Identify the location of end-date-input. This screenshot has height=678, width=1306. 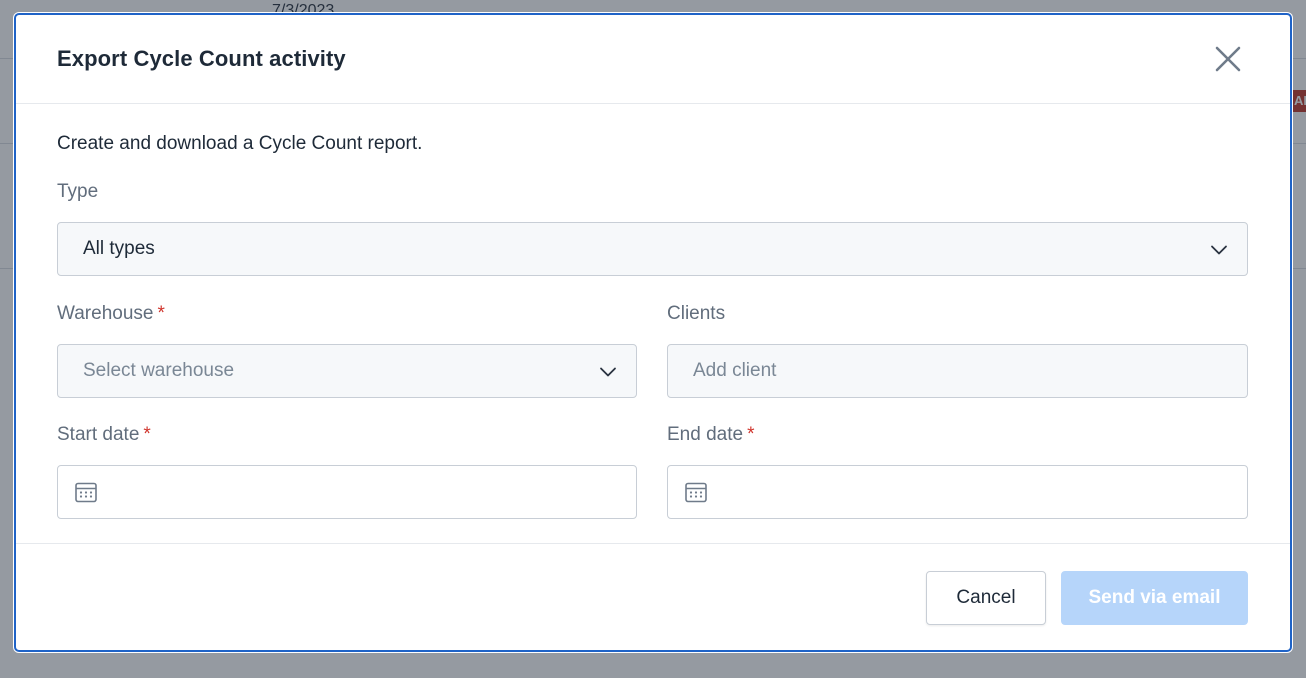
(957, 492).